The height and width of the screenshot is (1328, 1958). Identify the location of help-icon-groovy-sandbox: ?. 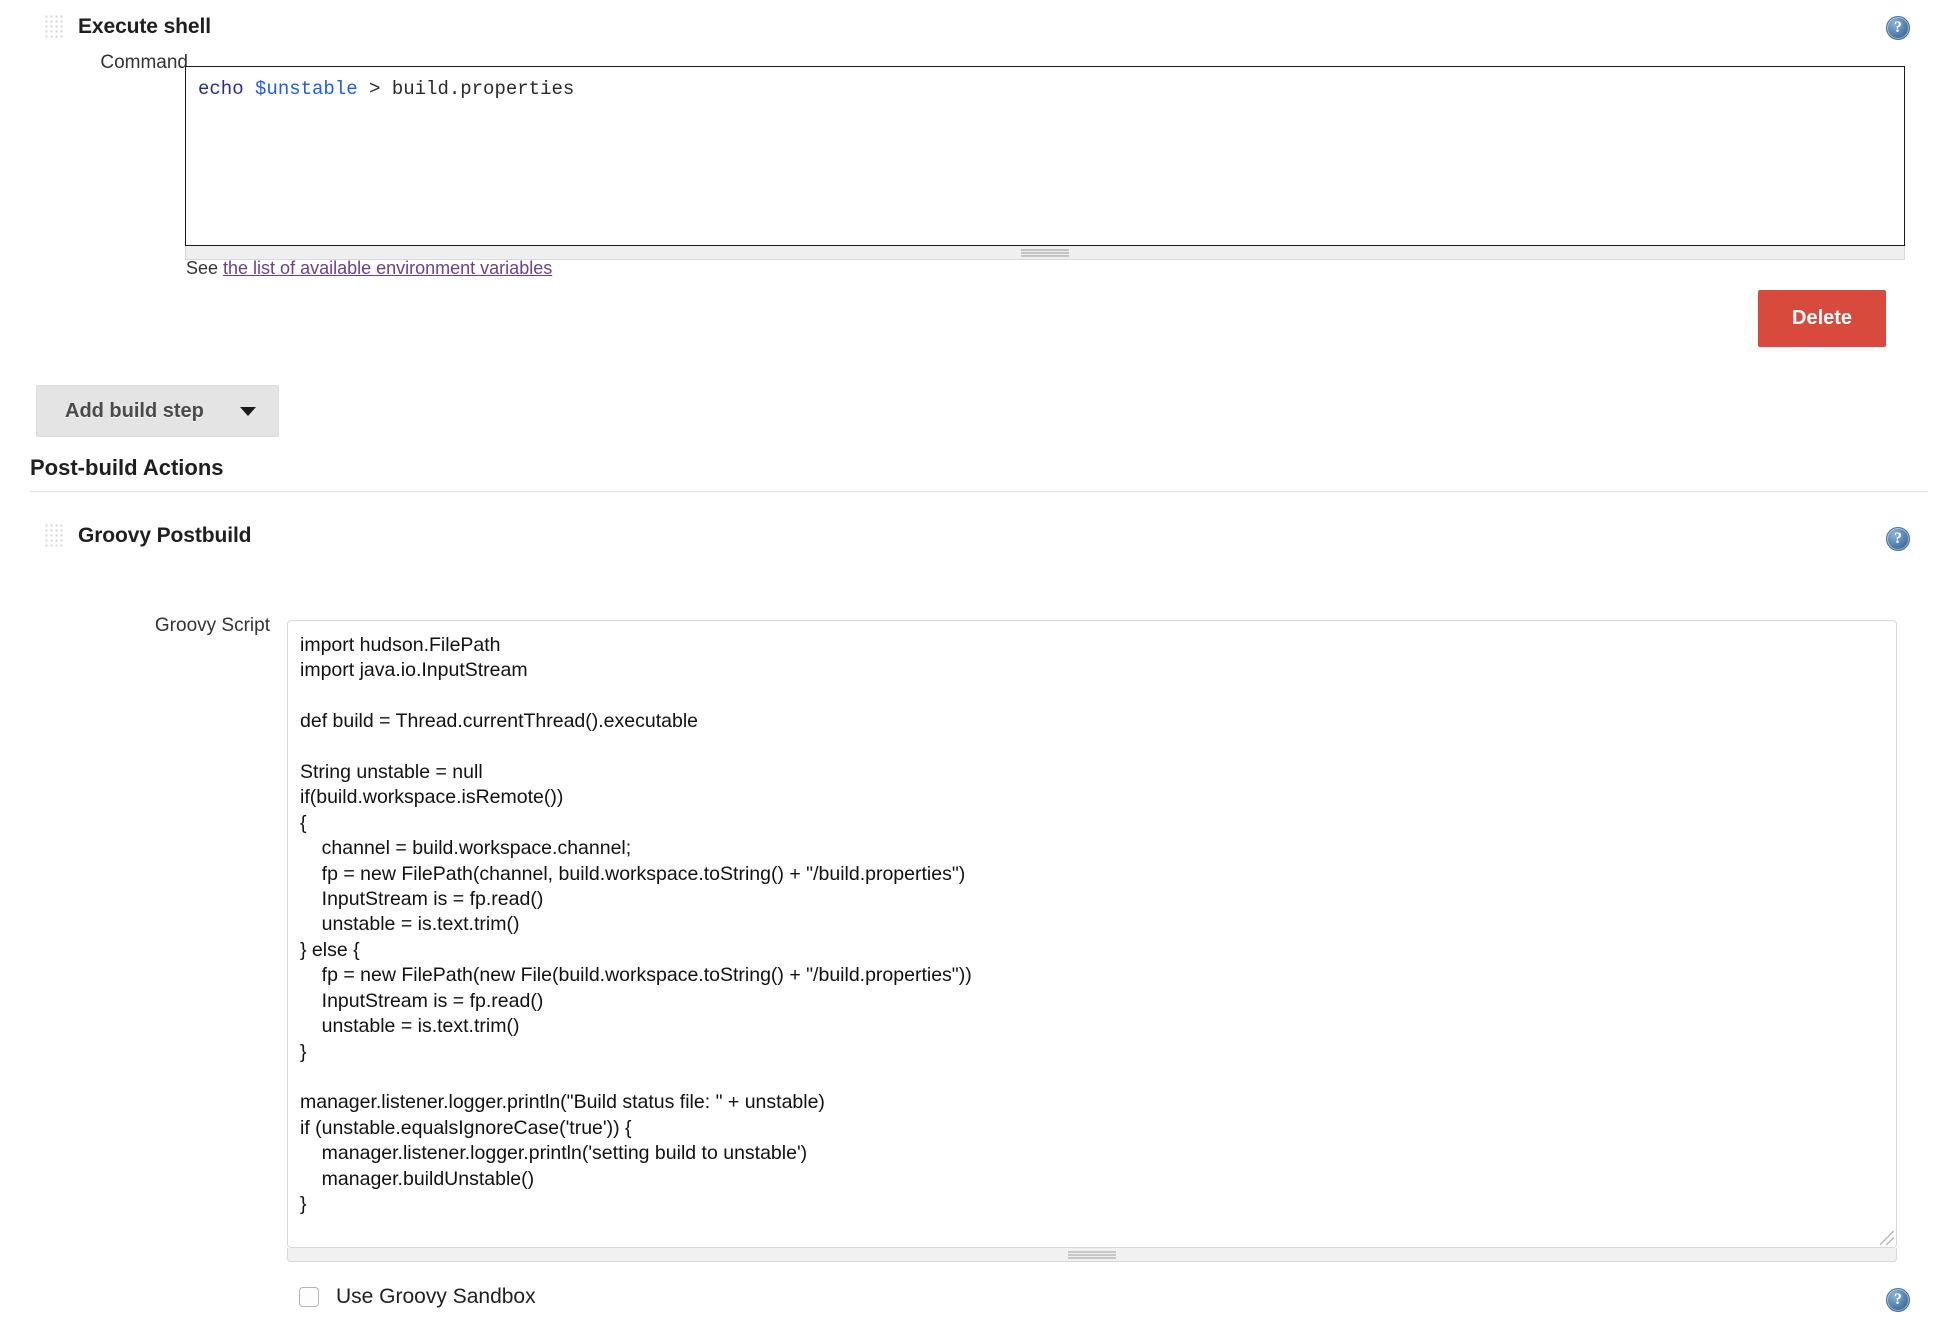
(1898, 1300).